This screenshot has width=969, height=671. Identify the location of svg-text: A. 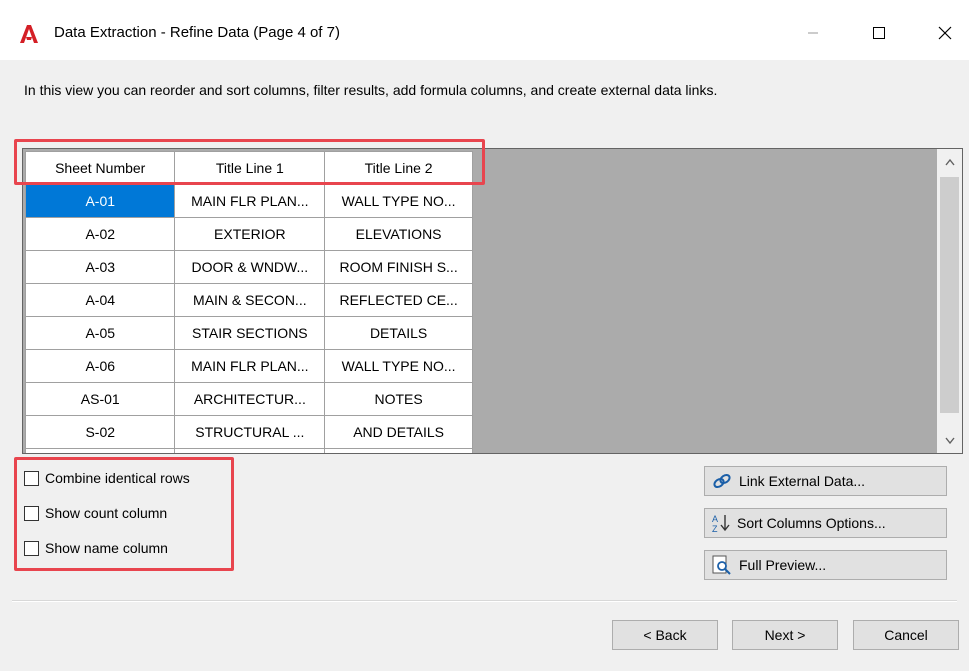
(715, 519).